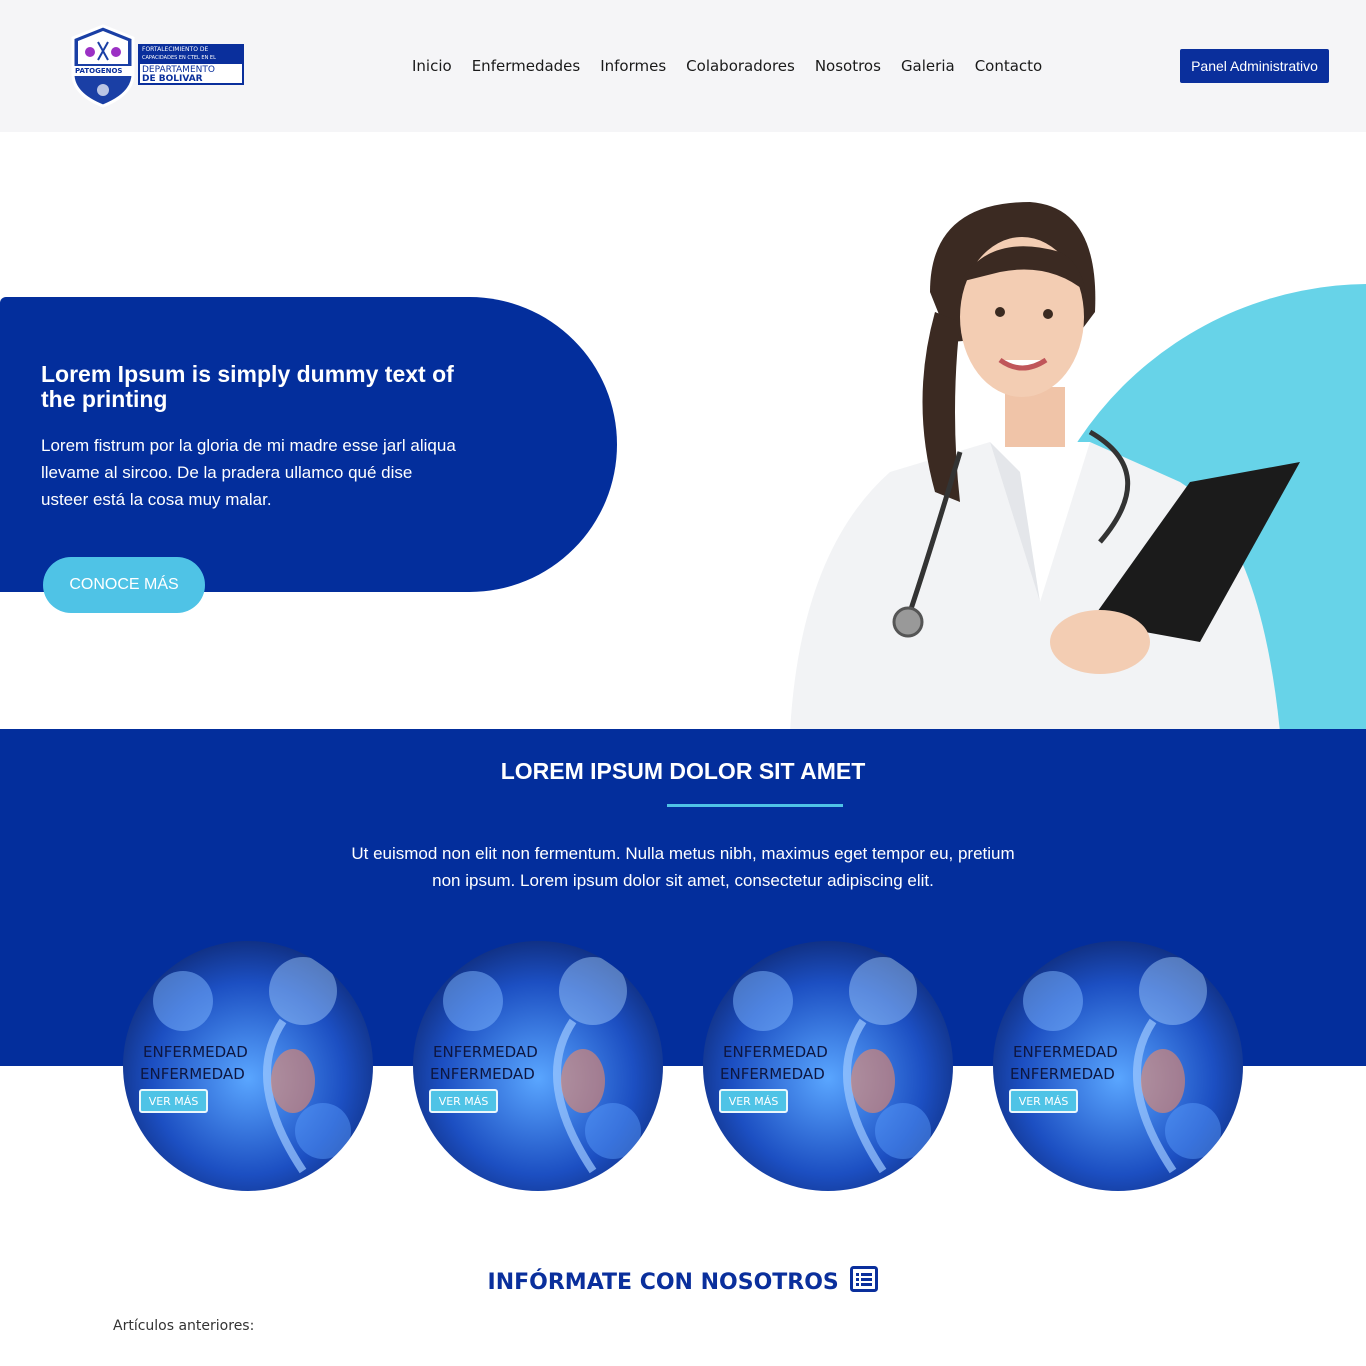  Describe the element at coordinates (1254, 66) in the screenshot. I see `admin-panel-button: Panel Administrativo` at that location.